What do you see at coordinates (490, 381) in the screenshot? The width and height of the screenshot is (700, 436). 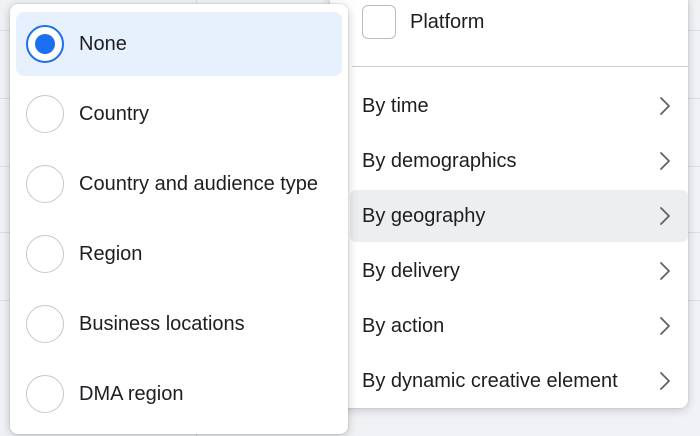 I see `breakdown-item-label: By dynamic creative element` at bounding box center [490, 381].